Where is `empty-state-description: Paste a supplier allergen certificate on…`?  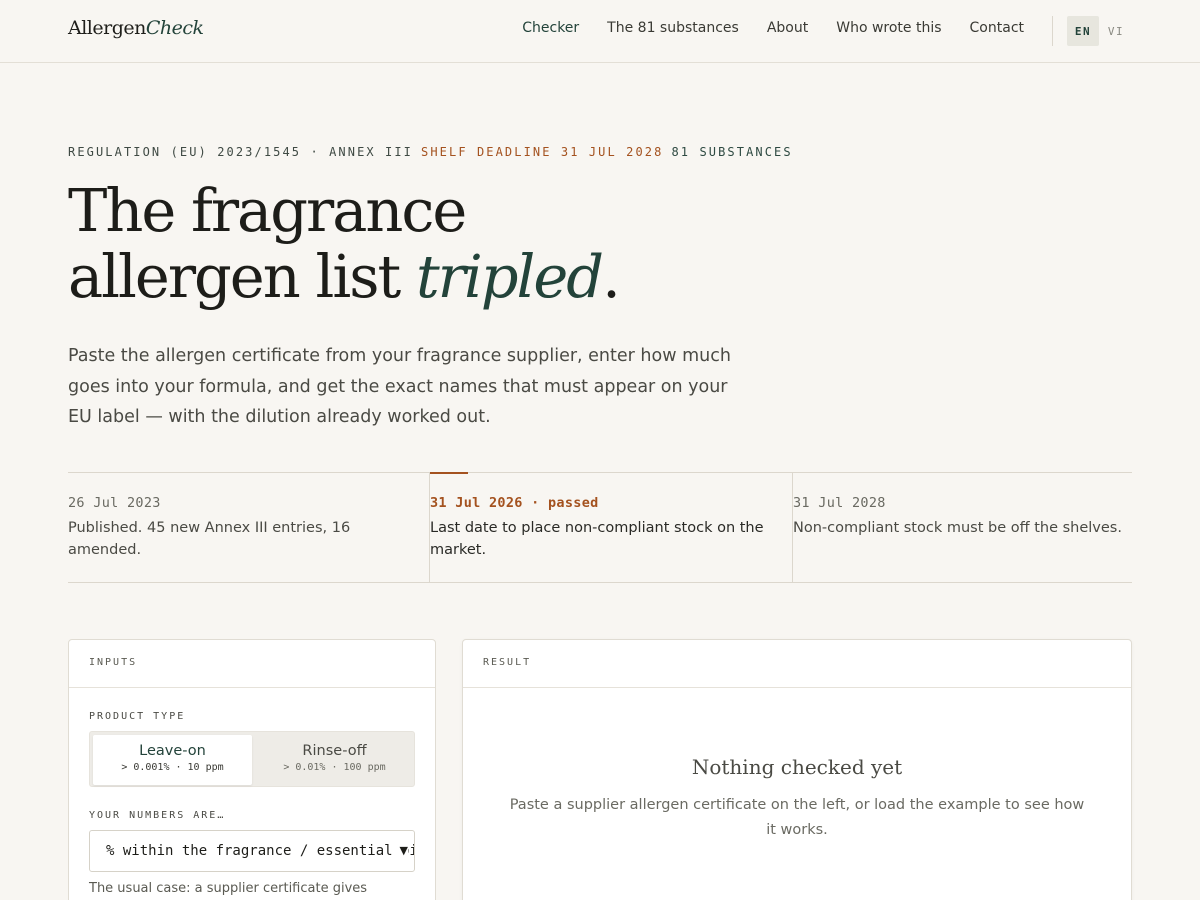 empty-state-description: Paste a supplier allergen certificate on… is located at coordinates (797, 817).